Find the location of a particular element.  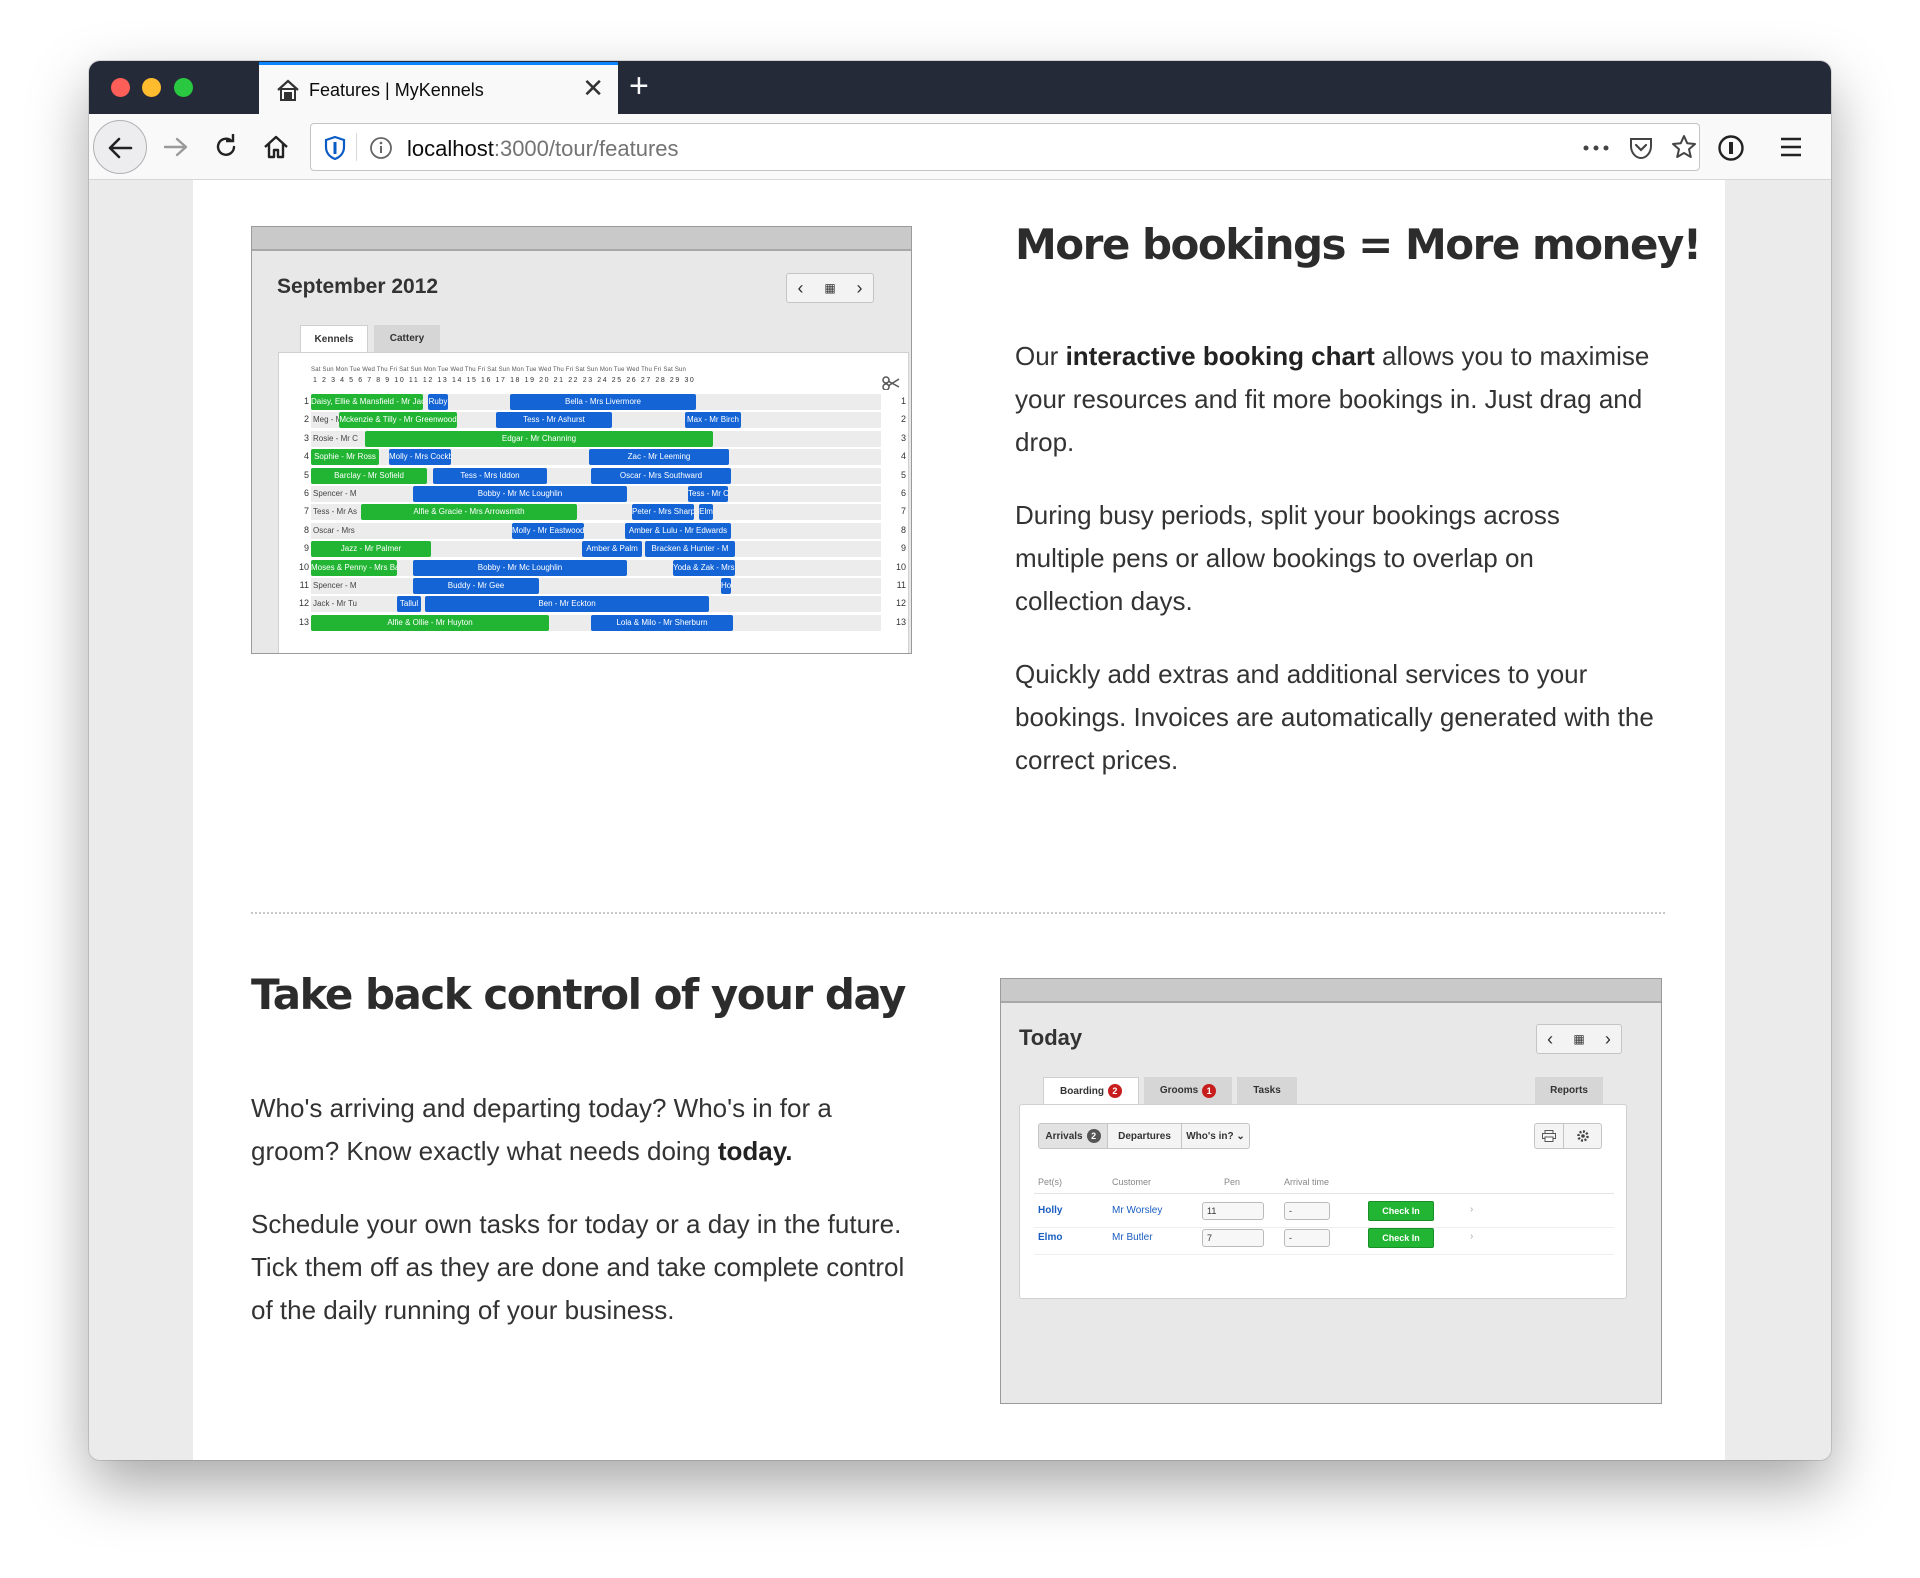

new-tab-button: + is located at coordinates (639, 86).